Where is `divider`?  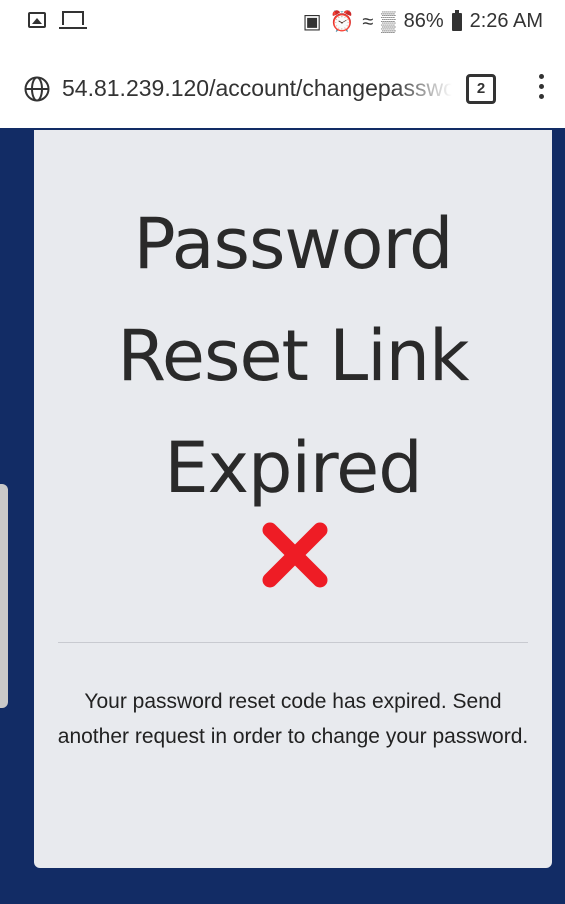 divider is located at coordinates (293, 642).